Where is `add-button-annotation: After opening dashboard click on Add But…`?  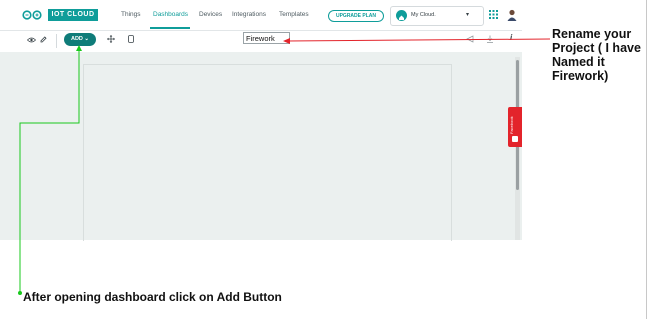 add-button-annotation: After opening dashboard click on Add But… is located at coordinates (152, 297).